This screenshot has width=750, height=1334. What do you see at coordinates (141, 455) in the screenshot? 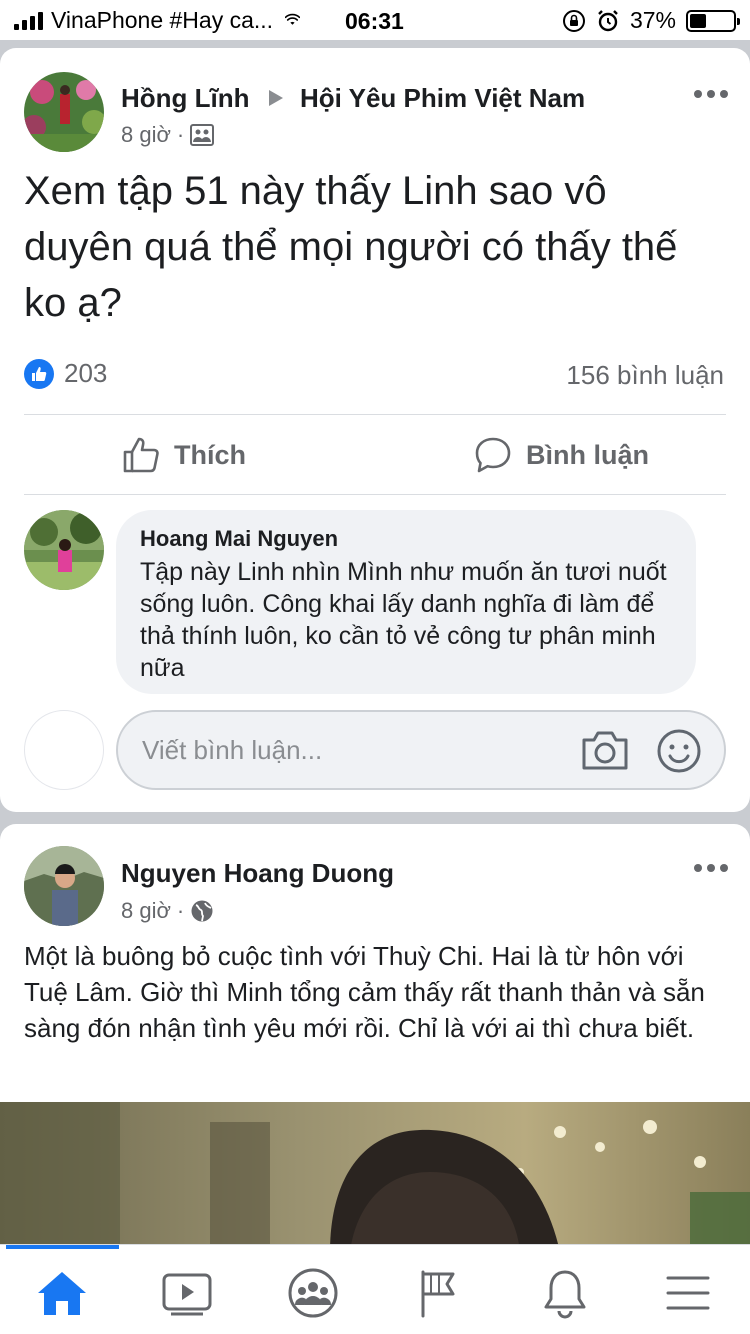
I see `thumbs-up-icon` at bounding box center [141, 455].